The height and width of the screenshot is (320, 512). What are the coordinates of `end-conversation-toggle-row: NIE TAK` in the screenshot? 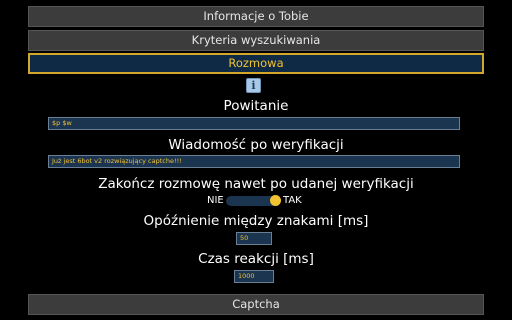 It's located at (256, 201).